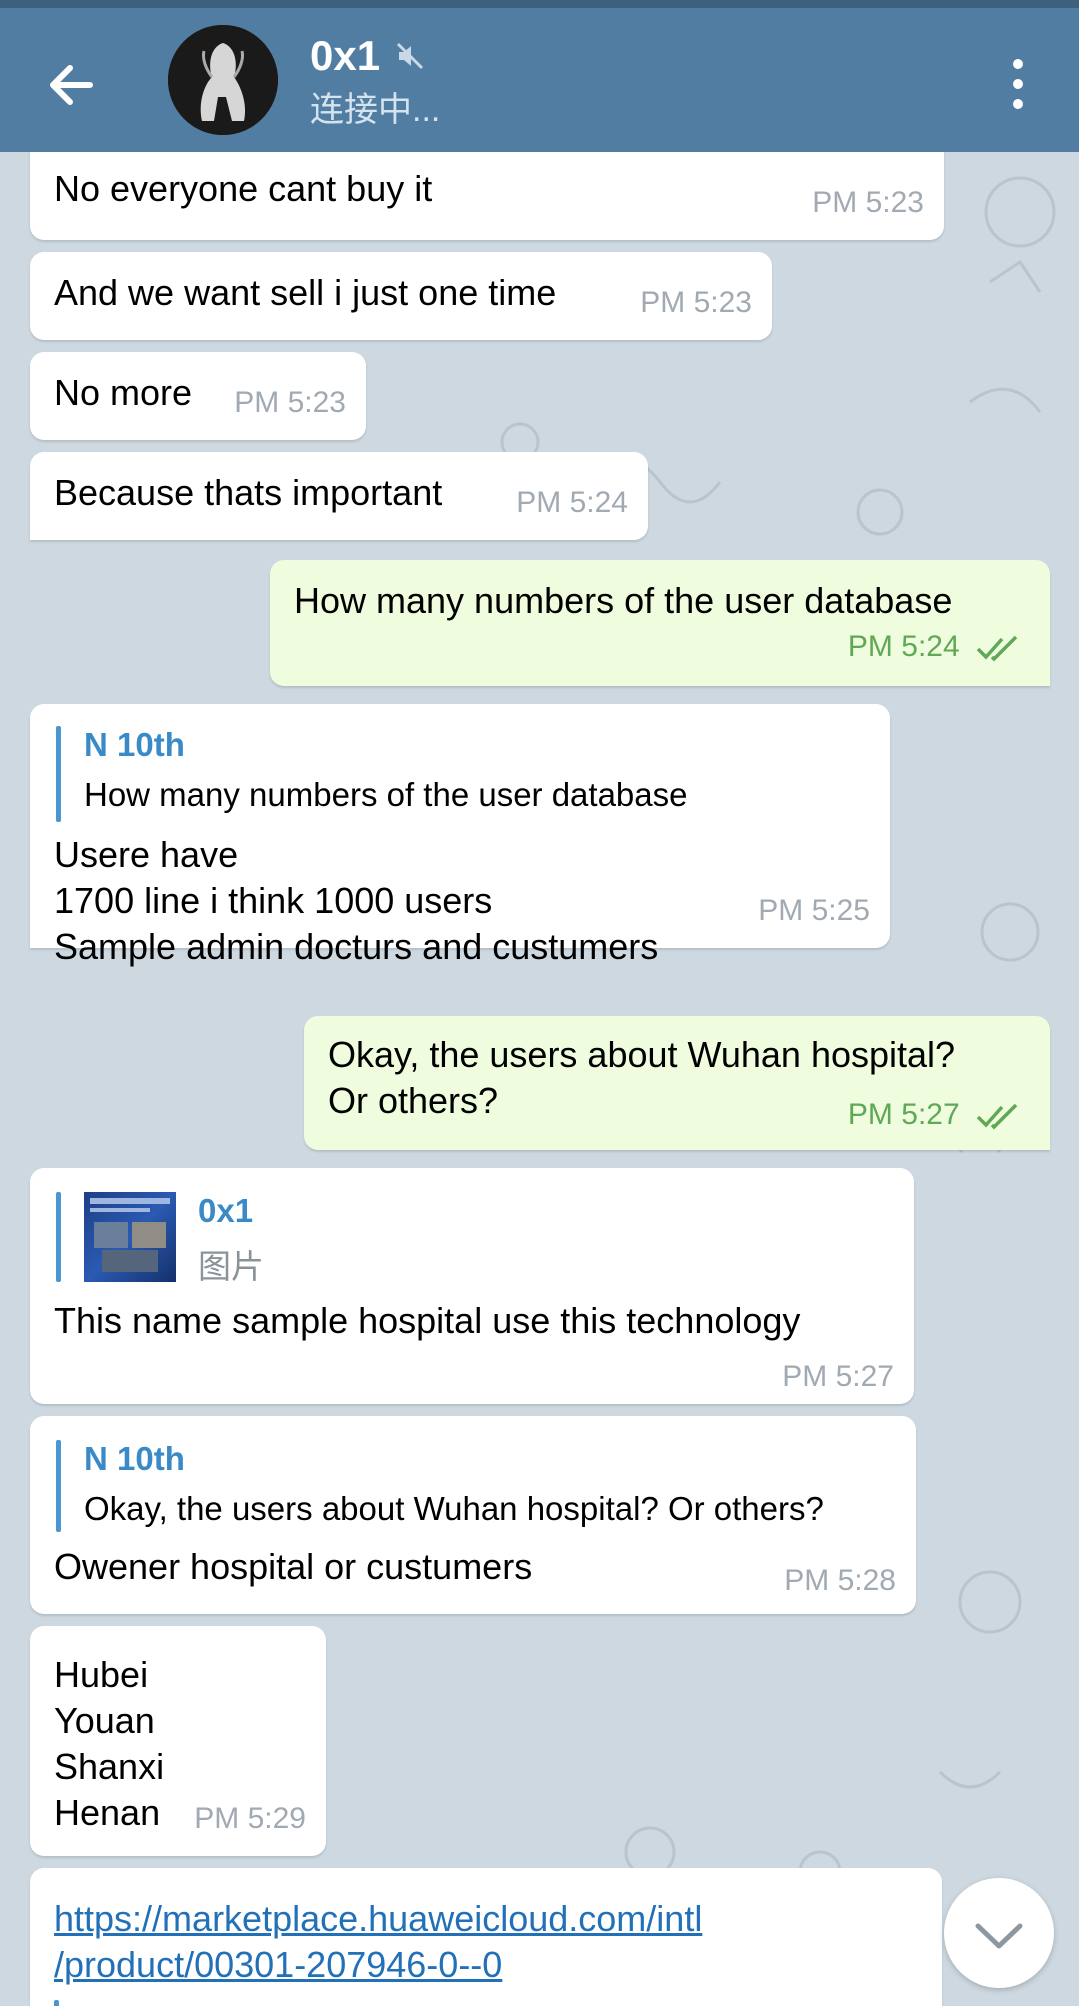 The image size is (1079, 2006). What do you see at coordinates (1018, 84) in the screenshot?
I see `more-vertical-icon` at bounding box center [1018, 84].